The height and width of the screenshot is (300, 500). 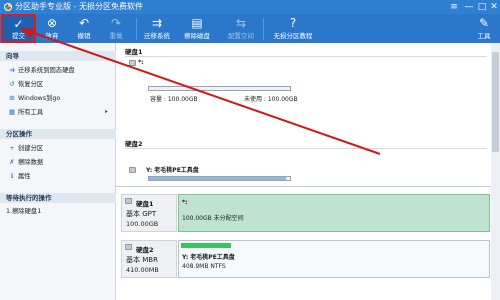 What do you see at coordinates (58, 134) in the screenshot?
I see `section-partition-ops-title: 分区操作` at bounding box center [58, 134].